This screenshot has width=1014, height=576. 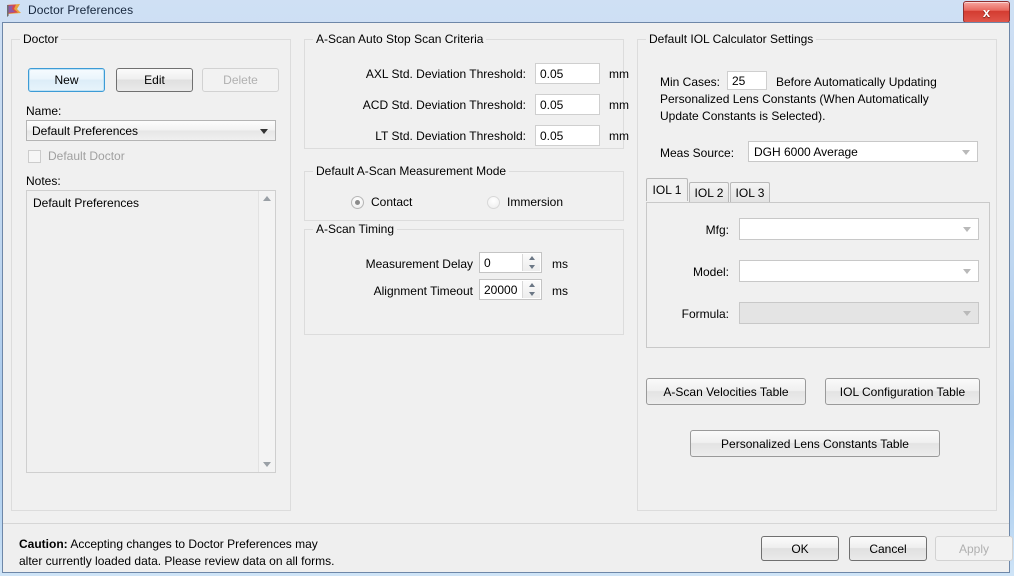 What do you see at coordinates (400, 39) in the screenshot?
I see `auto-stop-legend: A-Scan Auto Stop Scan Criteria` at bounding box center [400, 39].